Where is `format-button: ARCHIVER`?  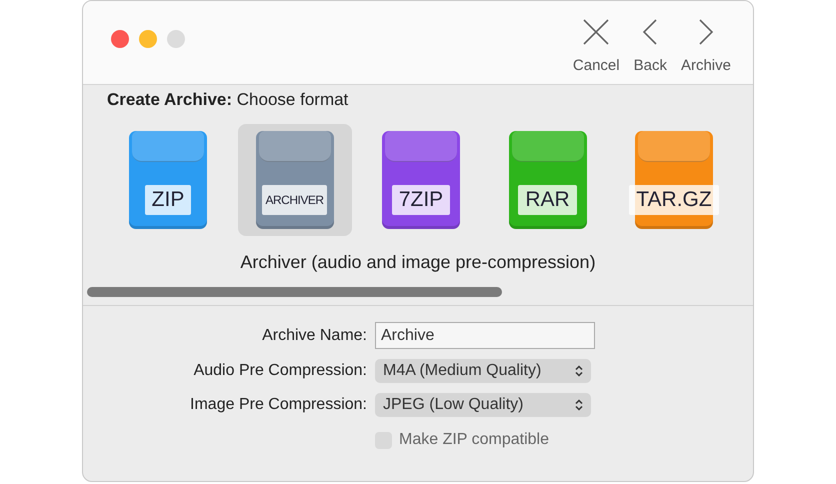
format-button: ARCHIVER is located at coordinates (295, 180).